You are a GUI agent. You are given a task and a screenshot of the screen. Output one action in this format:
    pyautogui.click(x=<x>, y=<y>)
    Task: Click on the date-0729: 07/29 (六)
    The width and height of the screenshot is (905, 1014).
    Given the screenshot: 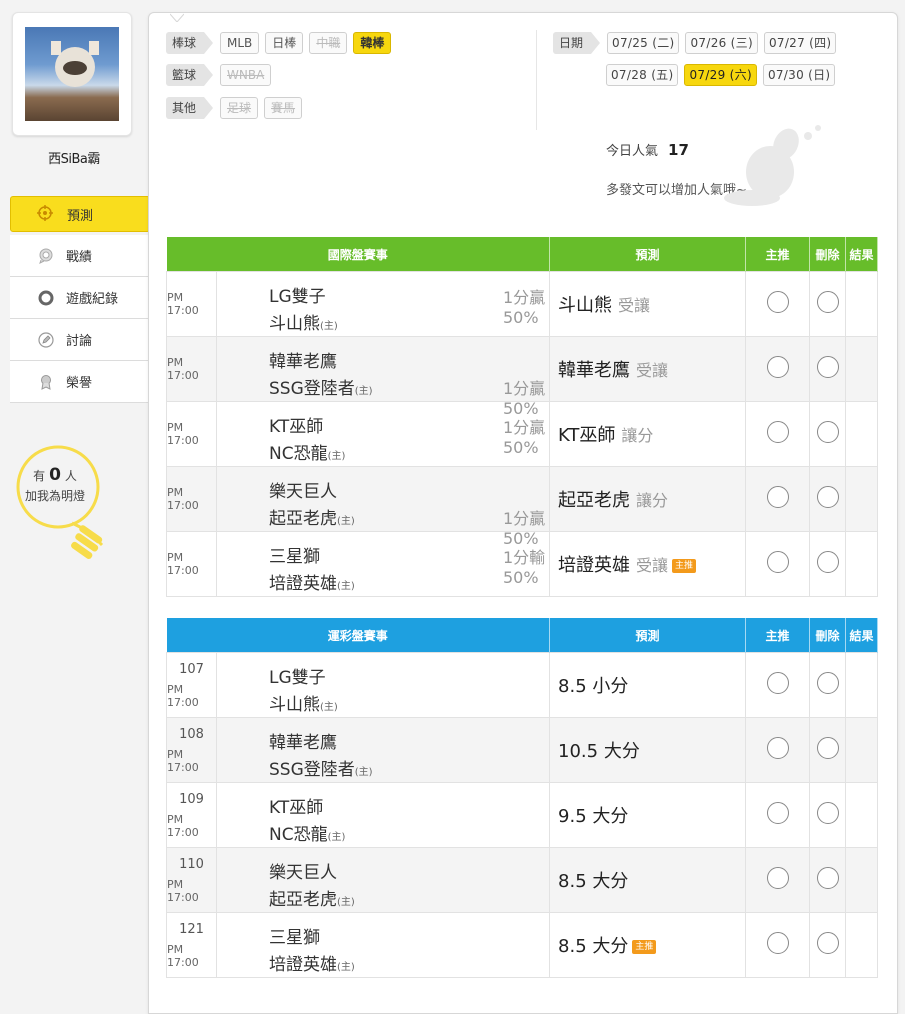 What is the action you would take?
    pyautogui.click(x=720, y=75)
    